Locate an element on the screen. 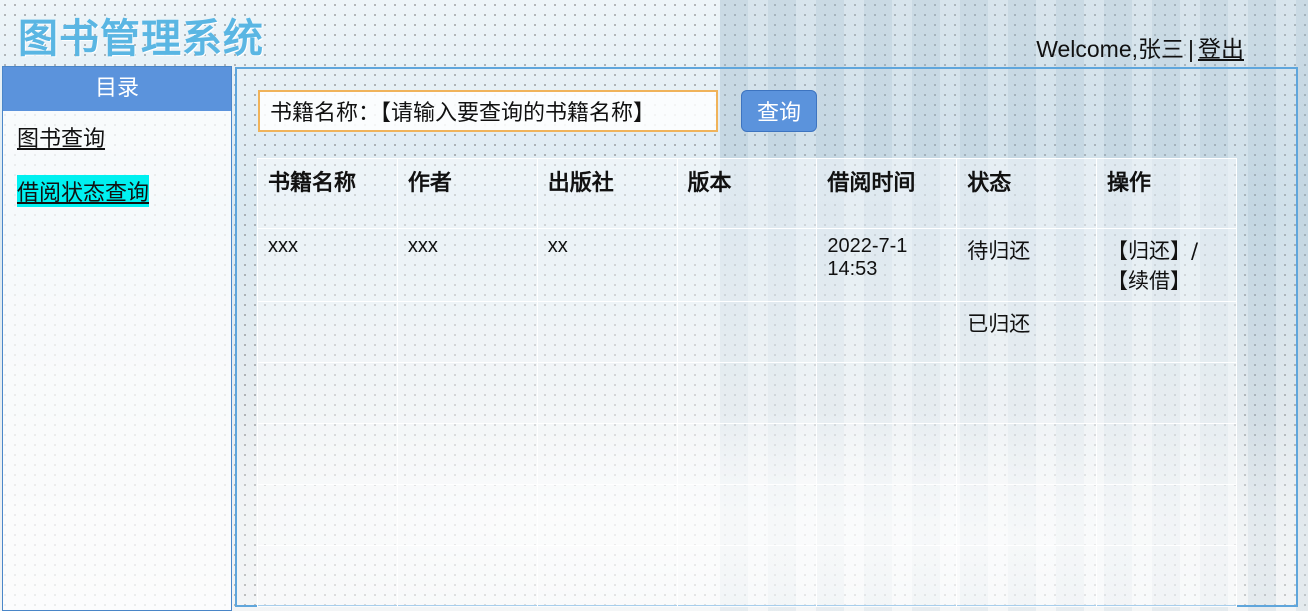 The height and width of the screenshot is (611, 1308). header-publisher: 出版社 is located at coordinates (607, 193).